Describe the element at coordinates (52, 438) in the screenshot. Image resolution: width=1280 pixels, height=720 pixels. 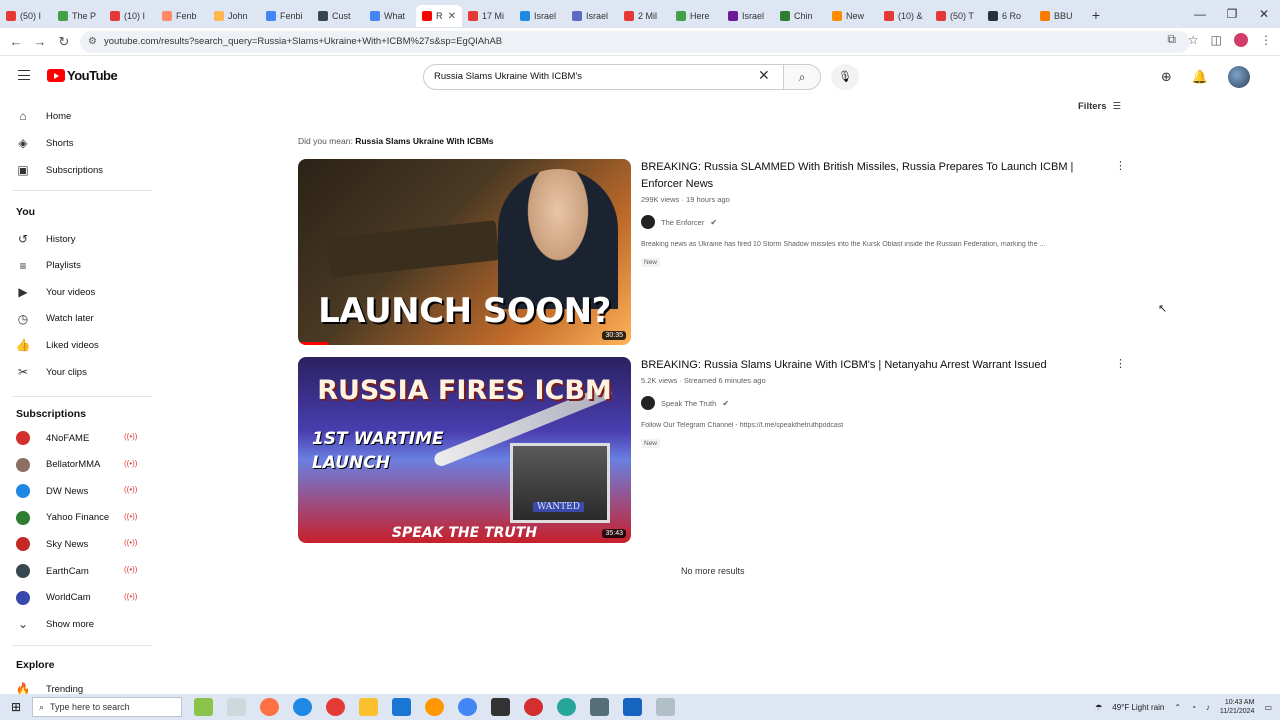
I see `sidebar-item-4nofame: 4NoFAME` at that location.